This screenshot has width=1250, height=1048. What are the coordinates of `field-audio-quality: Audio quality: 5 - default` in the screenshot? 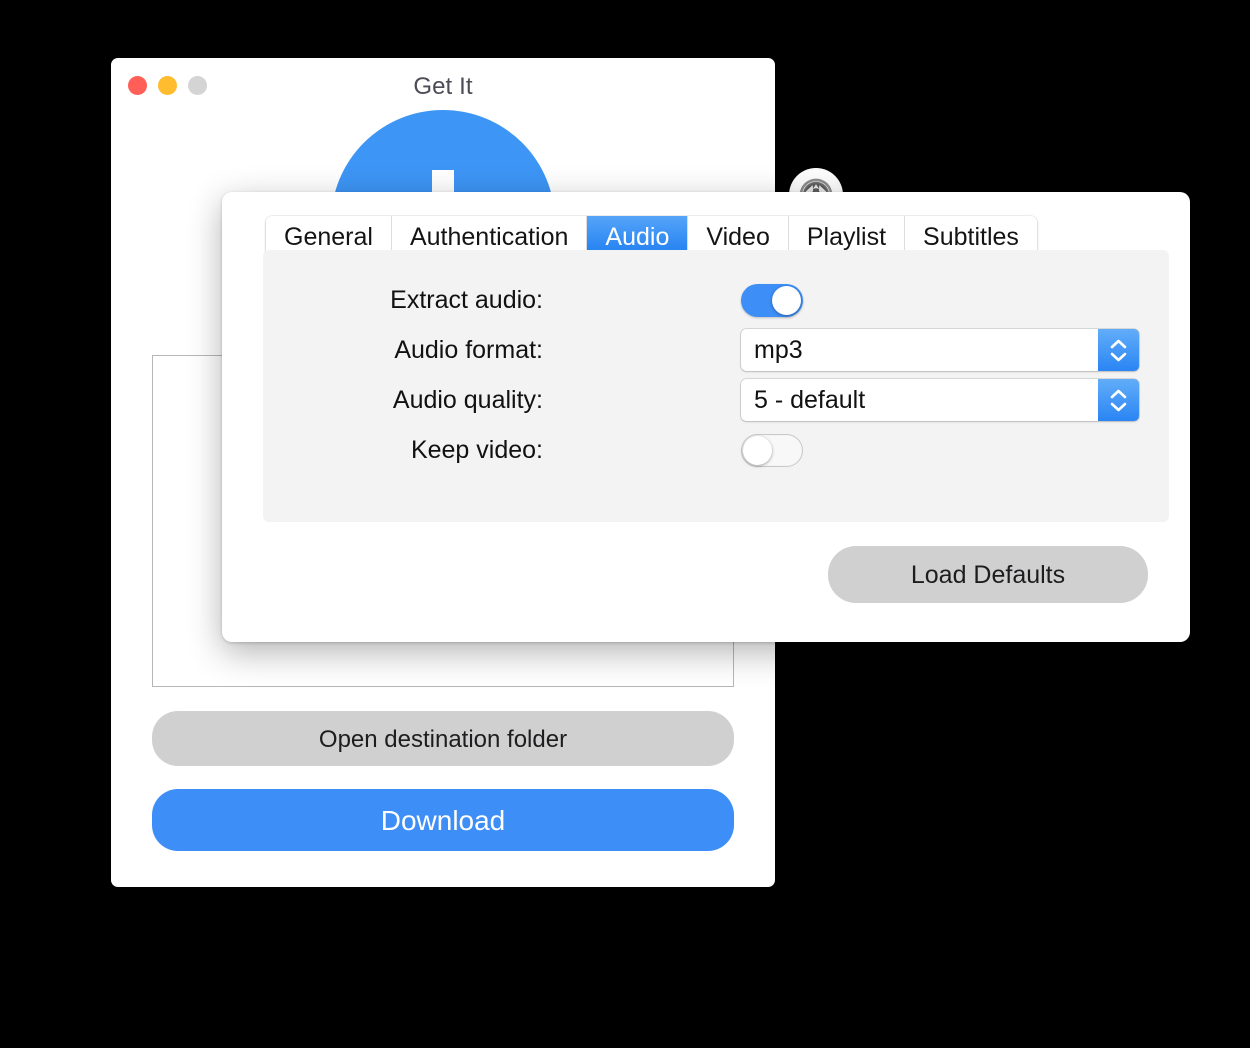 It's located at (716, 400).